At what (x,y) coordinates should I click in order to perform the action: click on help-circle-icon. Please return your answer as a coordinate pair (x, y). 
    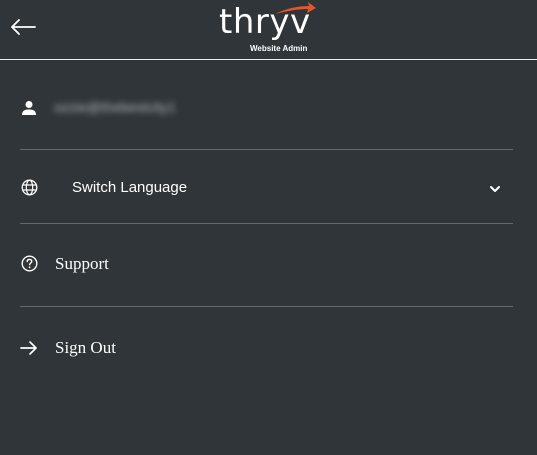
    Looking at the image, I should click on (29, 263).